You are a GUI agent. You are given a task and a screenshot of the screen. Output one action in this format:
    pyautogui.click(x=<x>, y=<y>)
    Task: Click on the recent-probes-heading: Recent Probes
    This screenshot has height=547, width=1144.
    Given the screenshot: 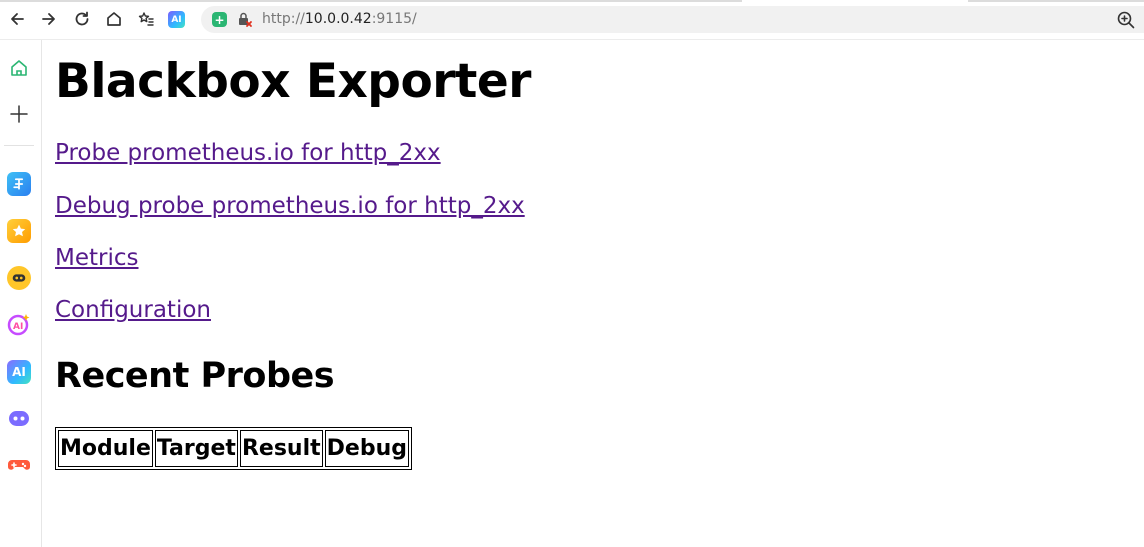 What is the action you would take?
    pyautogui.click(x=195, y=376)
    